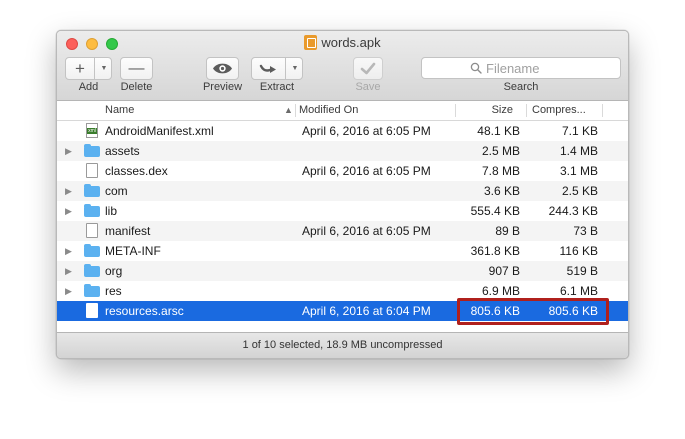 The image size is (685, 439). I want to click on row-name: AndroidManifest.xml, so click(159, 131).